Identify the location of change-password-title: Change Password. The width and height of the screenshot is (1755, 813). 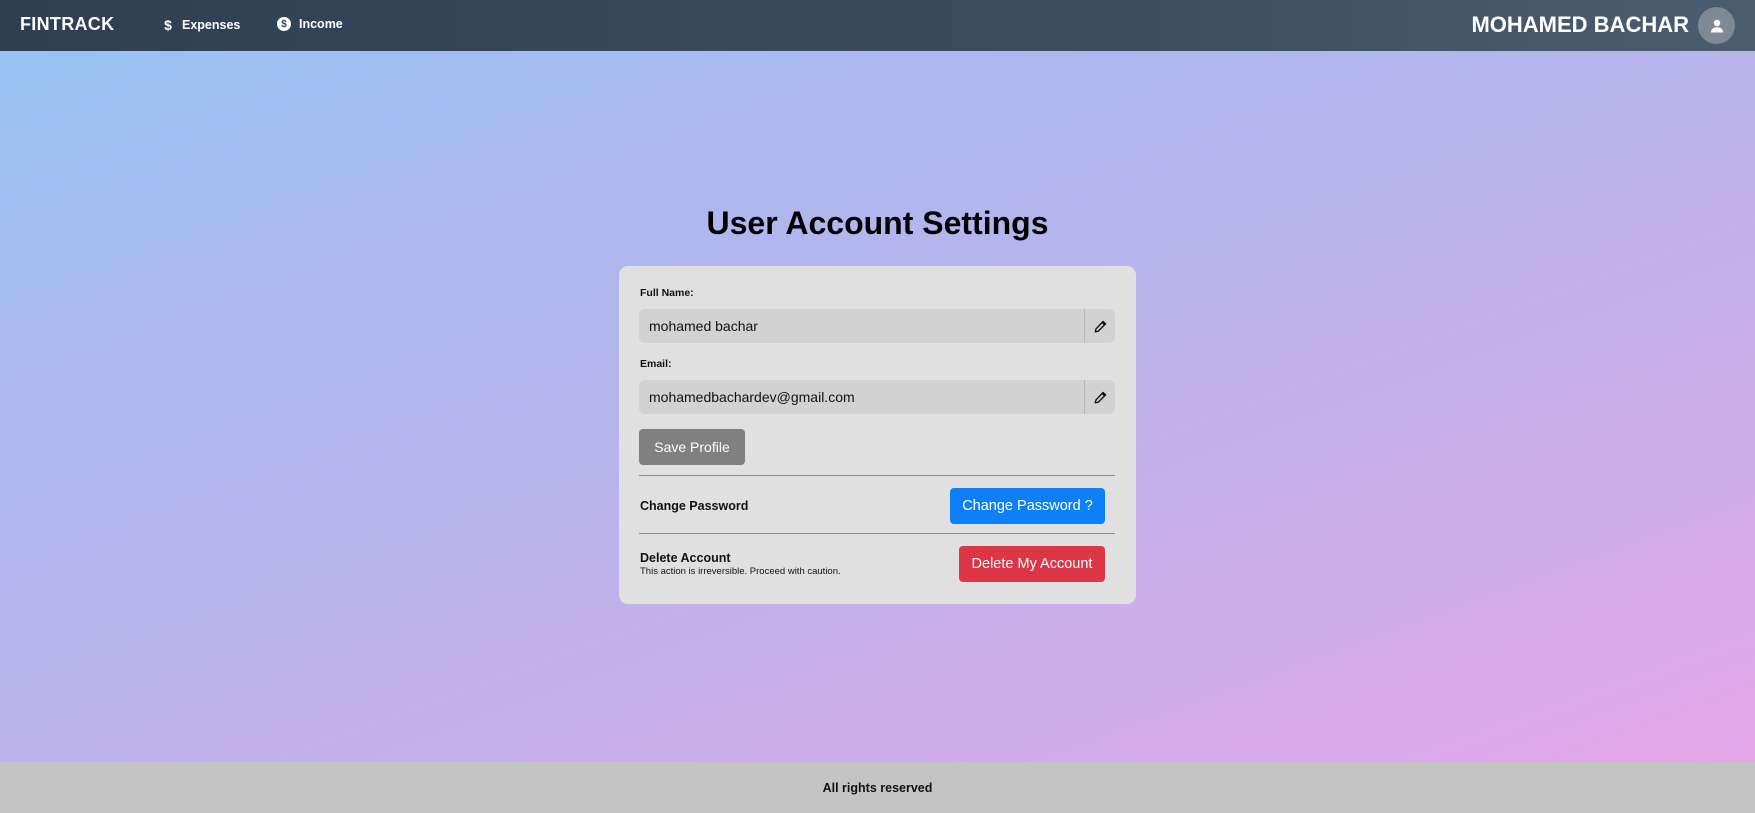
(694, 506).